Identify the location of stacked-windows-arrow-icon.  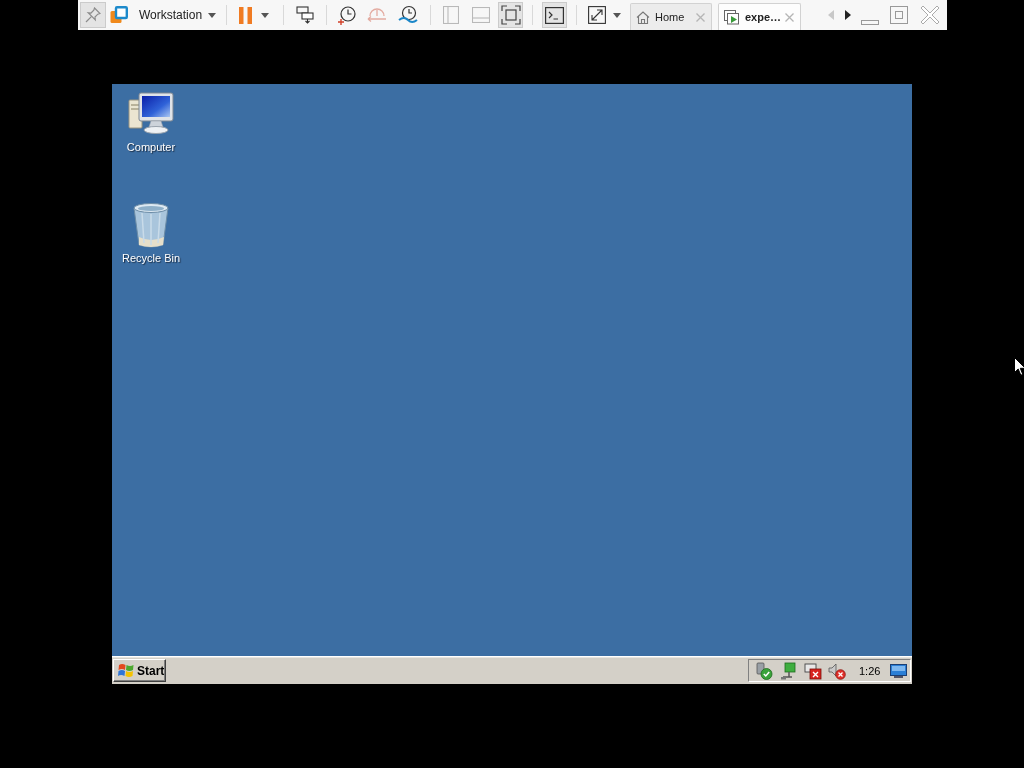
(305, 15).